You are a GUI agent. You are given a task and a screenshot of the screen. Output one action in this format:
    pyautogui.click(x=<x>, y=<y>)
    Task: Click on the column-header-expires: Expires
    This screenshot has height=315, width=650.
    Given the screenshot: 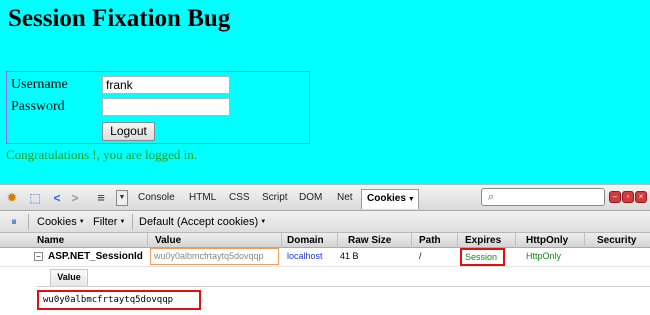 What is the action you would take?
    pyautogui.click(x=483, y=240)
    